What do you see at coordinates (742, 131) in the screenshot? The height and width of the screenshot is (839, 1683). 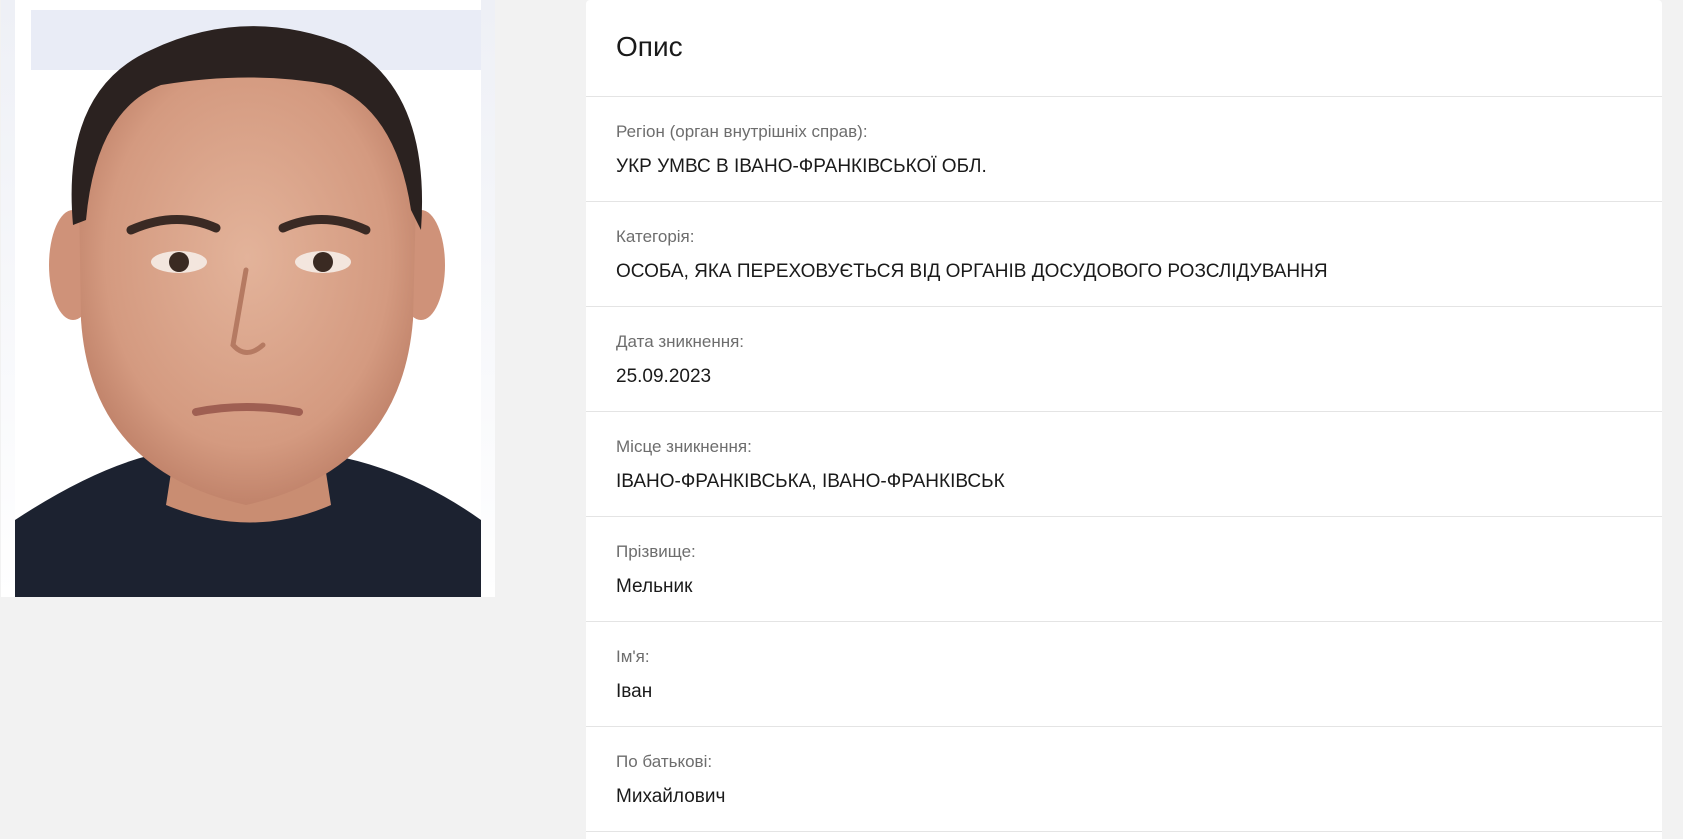 I see `field-label: Регіон (орган внутрішніх справ):` at bounding box center [742, 131].